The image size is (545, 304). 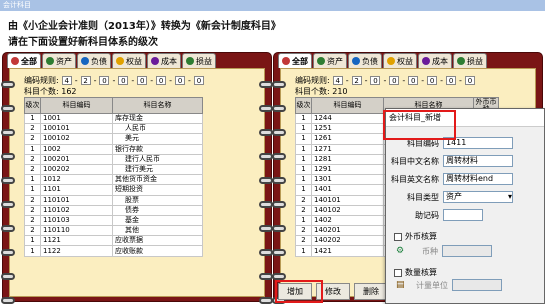 I want to click on foreign-currency-checkbox, so click(x=398, y=236).